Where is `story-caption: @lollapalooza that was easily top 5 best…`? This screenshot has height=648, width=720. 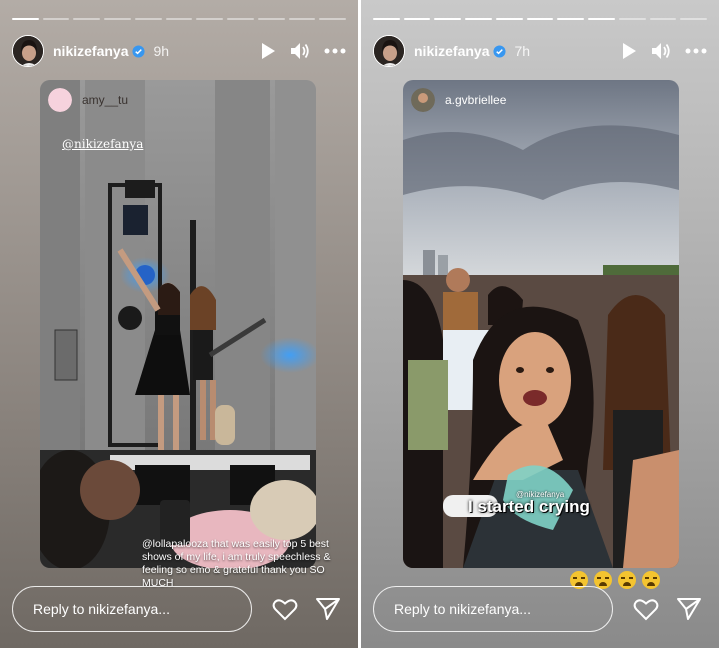
story-caption: @lollapalooza that was easily top 5 best… is located at coordinates (240, 564).